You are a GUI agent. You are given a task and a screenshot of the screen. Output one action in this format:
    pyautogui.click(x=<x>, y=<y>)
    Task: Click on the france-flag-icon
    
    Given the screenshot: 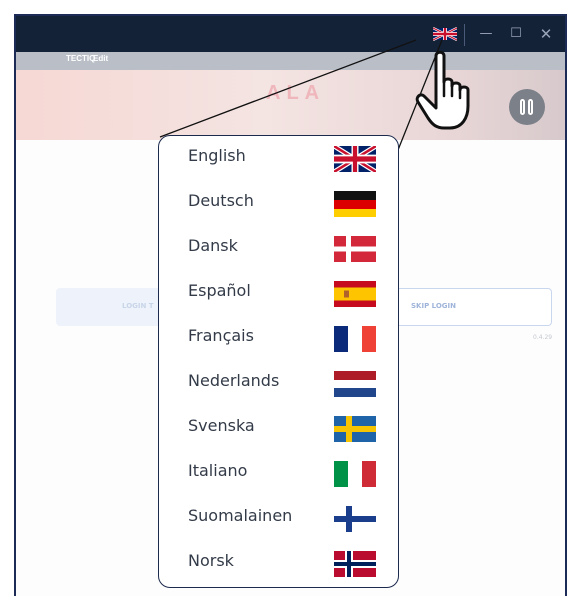 What is the action you would take?
    pyautogui.click(x=355, y=339)
    